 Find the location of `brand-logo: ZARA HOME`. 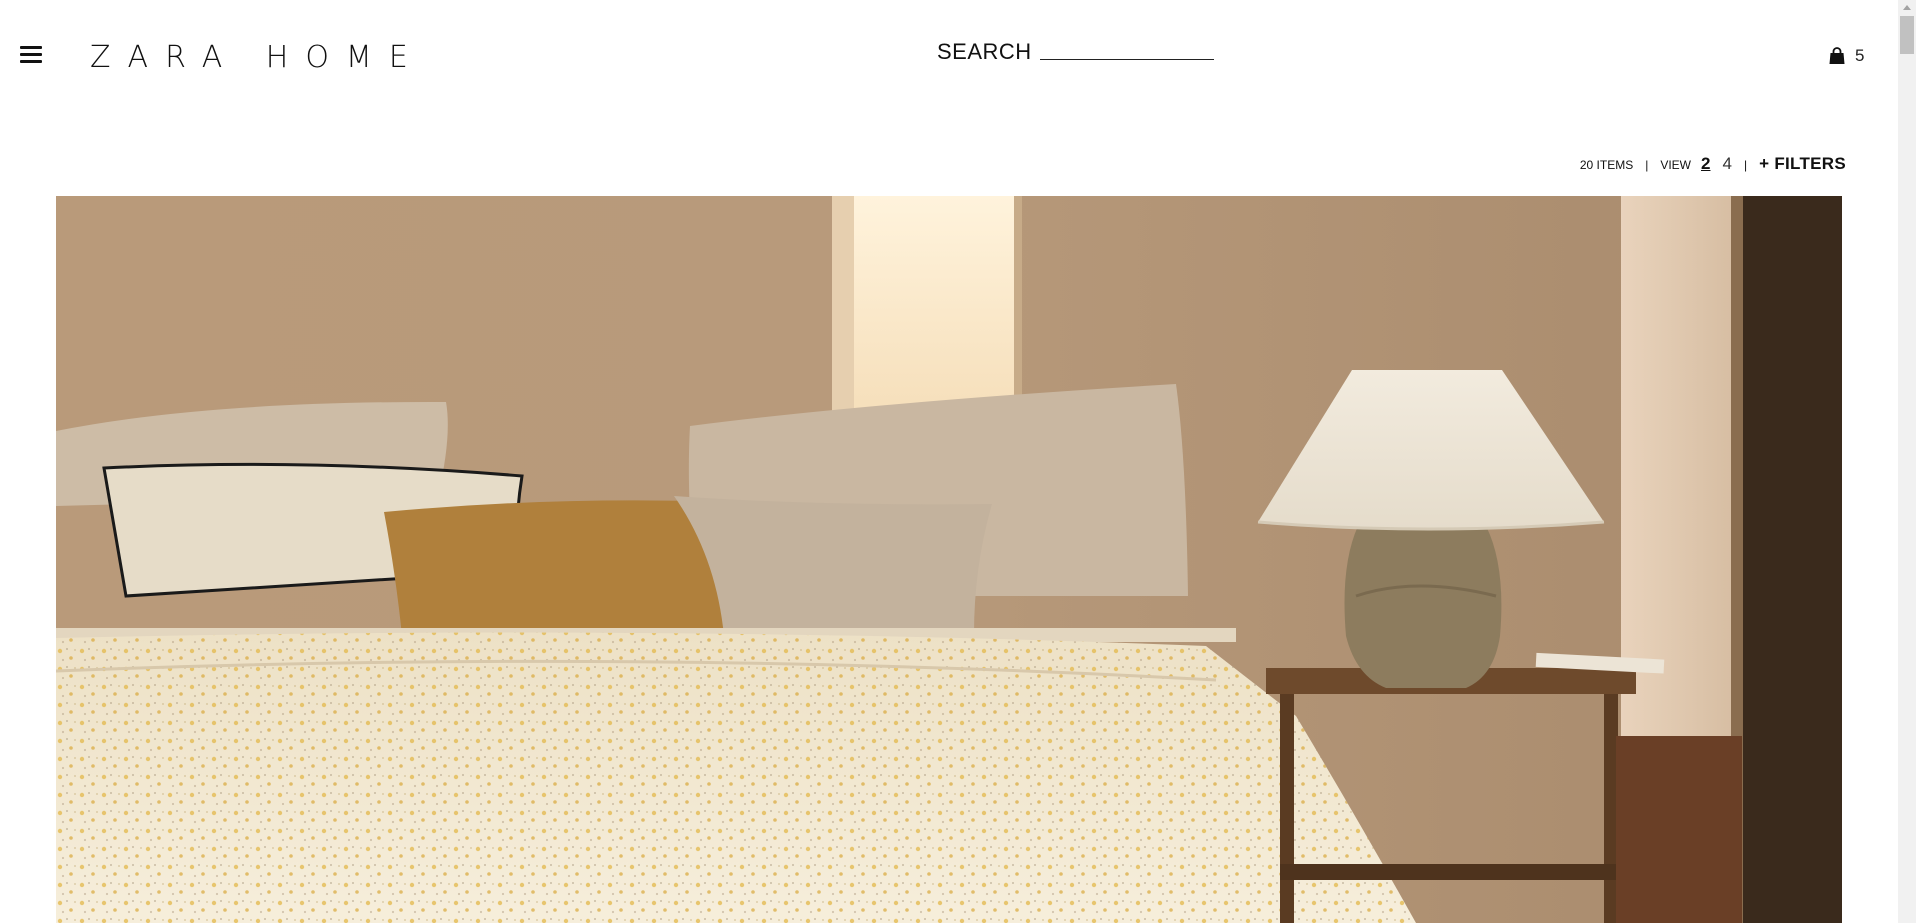

brand-logo: ZARA HOME is located at coordinates (257, 58).